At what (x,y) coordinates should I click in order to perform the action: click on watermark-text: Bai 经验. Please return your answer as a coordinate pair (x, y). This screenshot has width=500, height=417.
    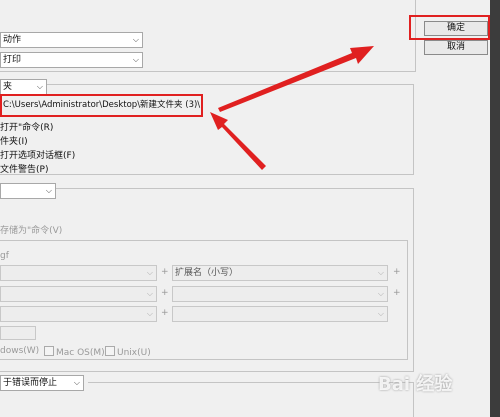
    Looking at the image, I should click on (415, 384).